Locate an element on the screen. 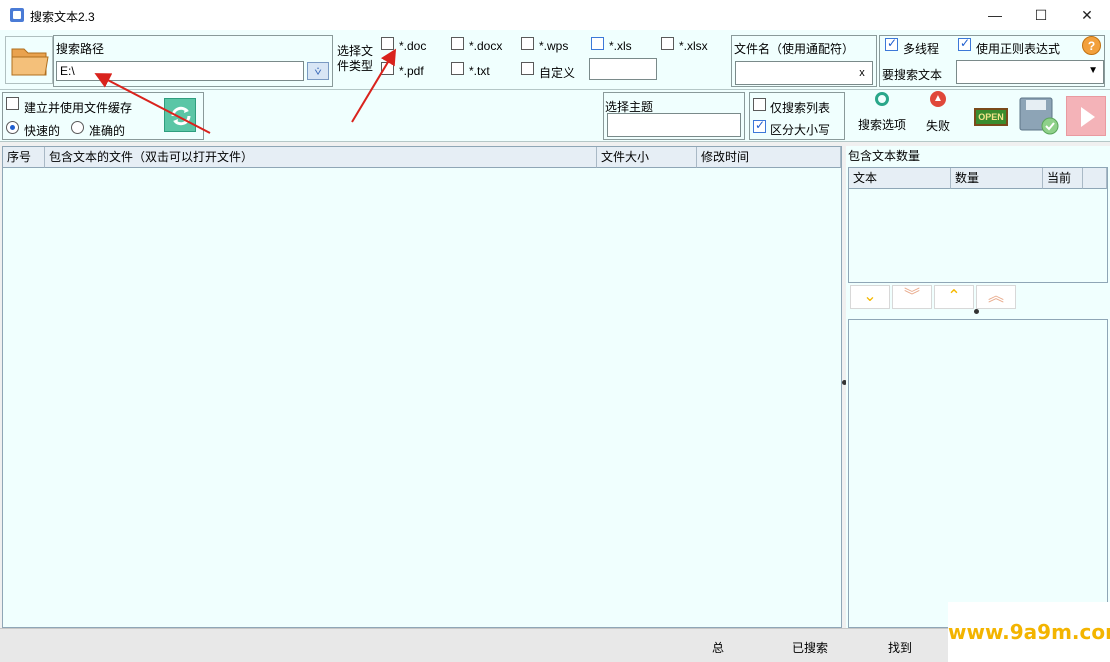 The width and height of the screenshot is (1110, 662). annotation-arrows is located at coordinates (245, 91).